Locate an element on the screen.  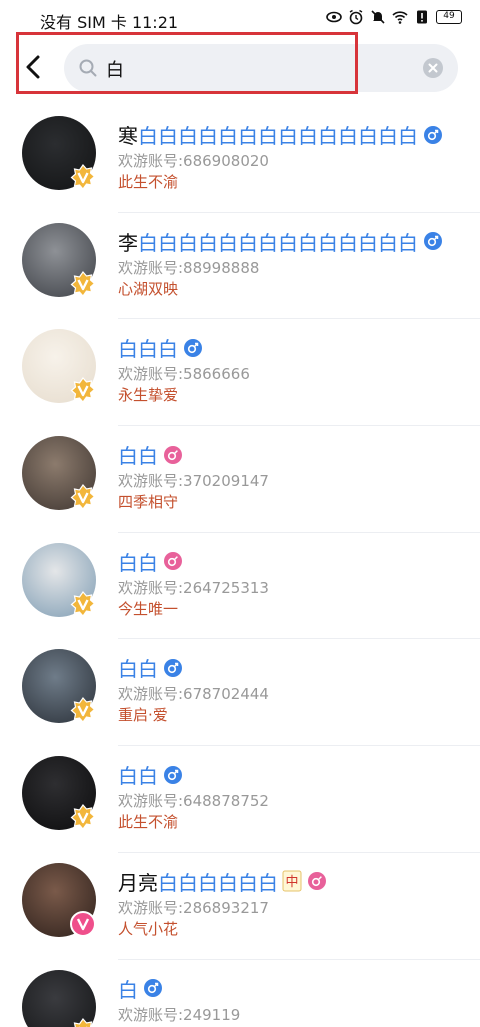
back-button is located at coordinates (33, 67).